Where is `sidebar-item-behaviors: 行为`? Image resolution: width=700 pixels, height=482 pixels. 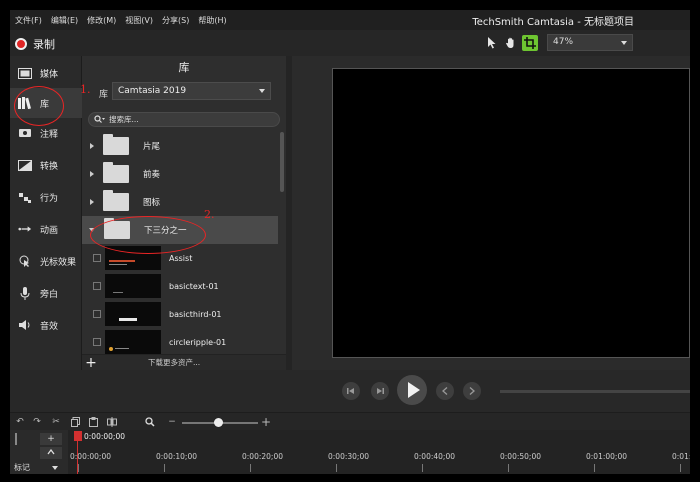 sidebar-item-behaviors: 行为 is located at coordinates (46, 197).